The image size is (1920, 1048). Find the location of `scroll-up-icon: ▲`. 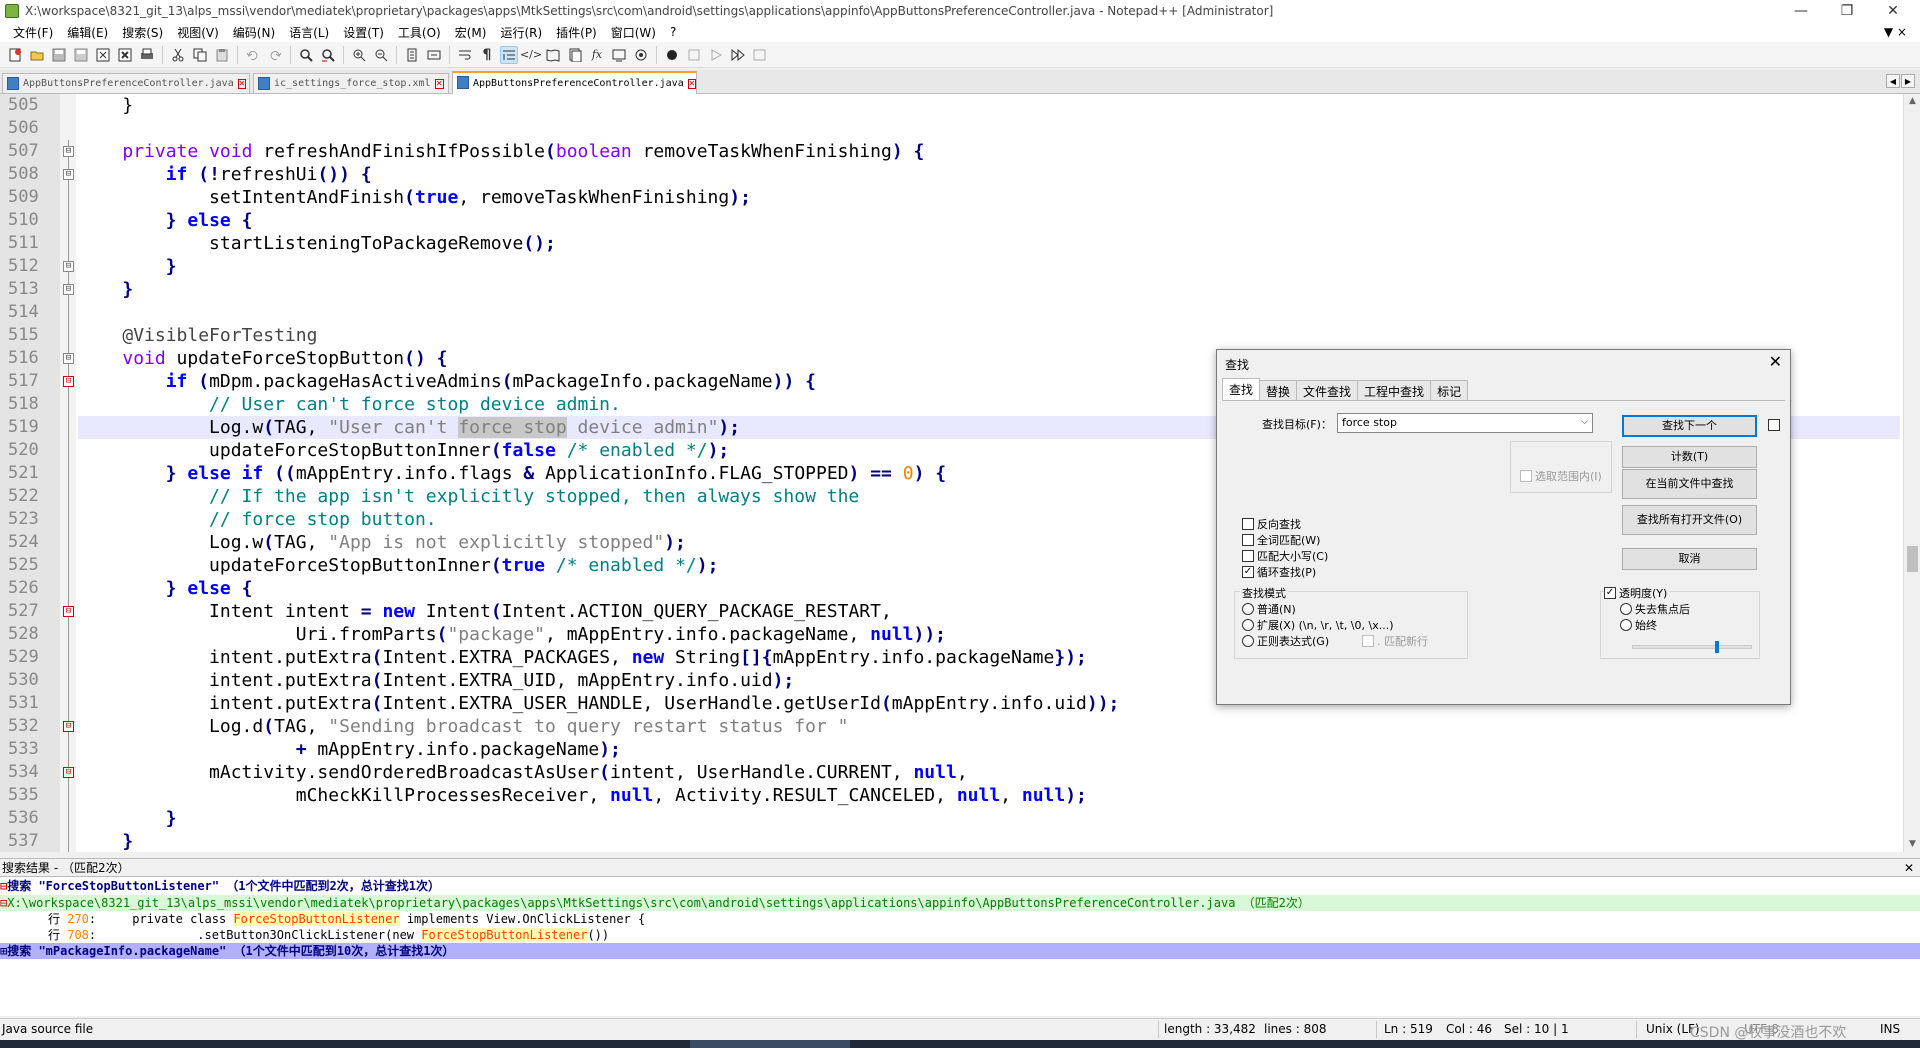

scroll-up-icon: ▲ is located at coordinates (1912, 101).